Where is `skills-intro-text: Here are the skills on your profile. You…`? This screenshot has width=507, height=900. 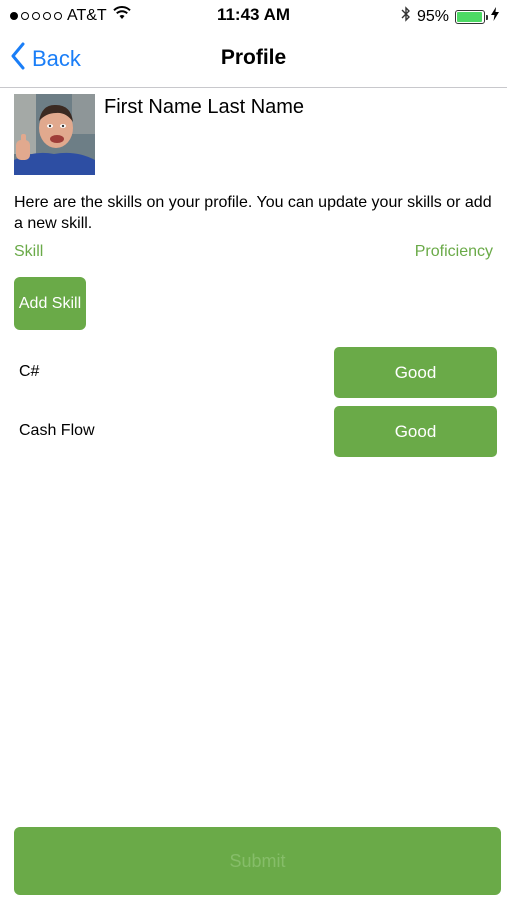
skills-intro-text: Here are the skills on your profile. You… is located at coordinates (253, 213).